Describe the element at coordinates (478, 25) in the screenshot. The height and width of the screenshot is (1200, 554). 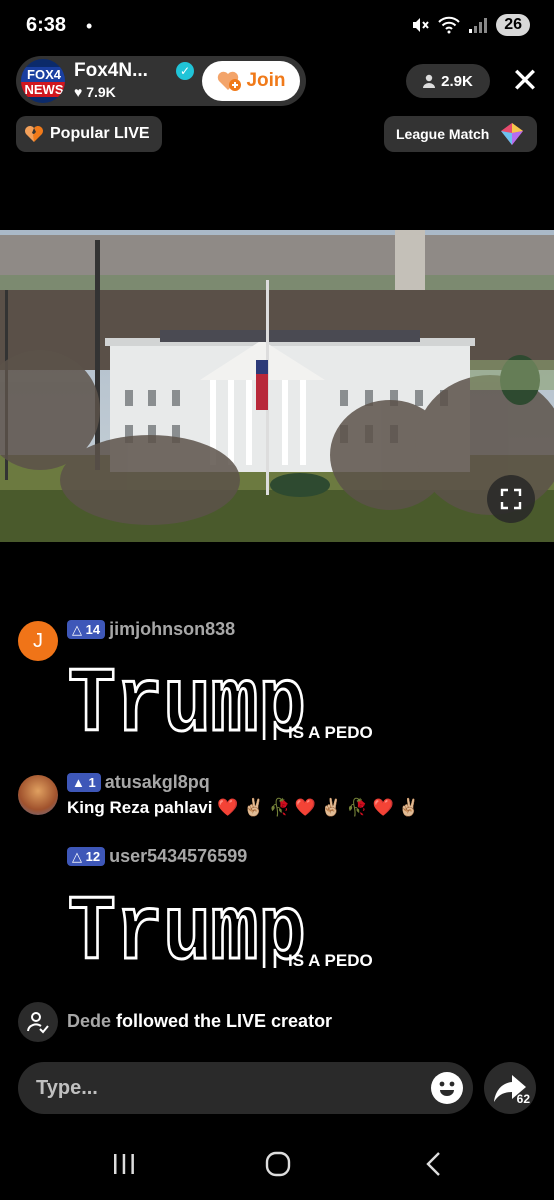
I see `signal-icon` at that location.